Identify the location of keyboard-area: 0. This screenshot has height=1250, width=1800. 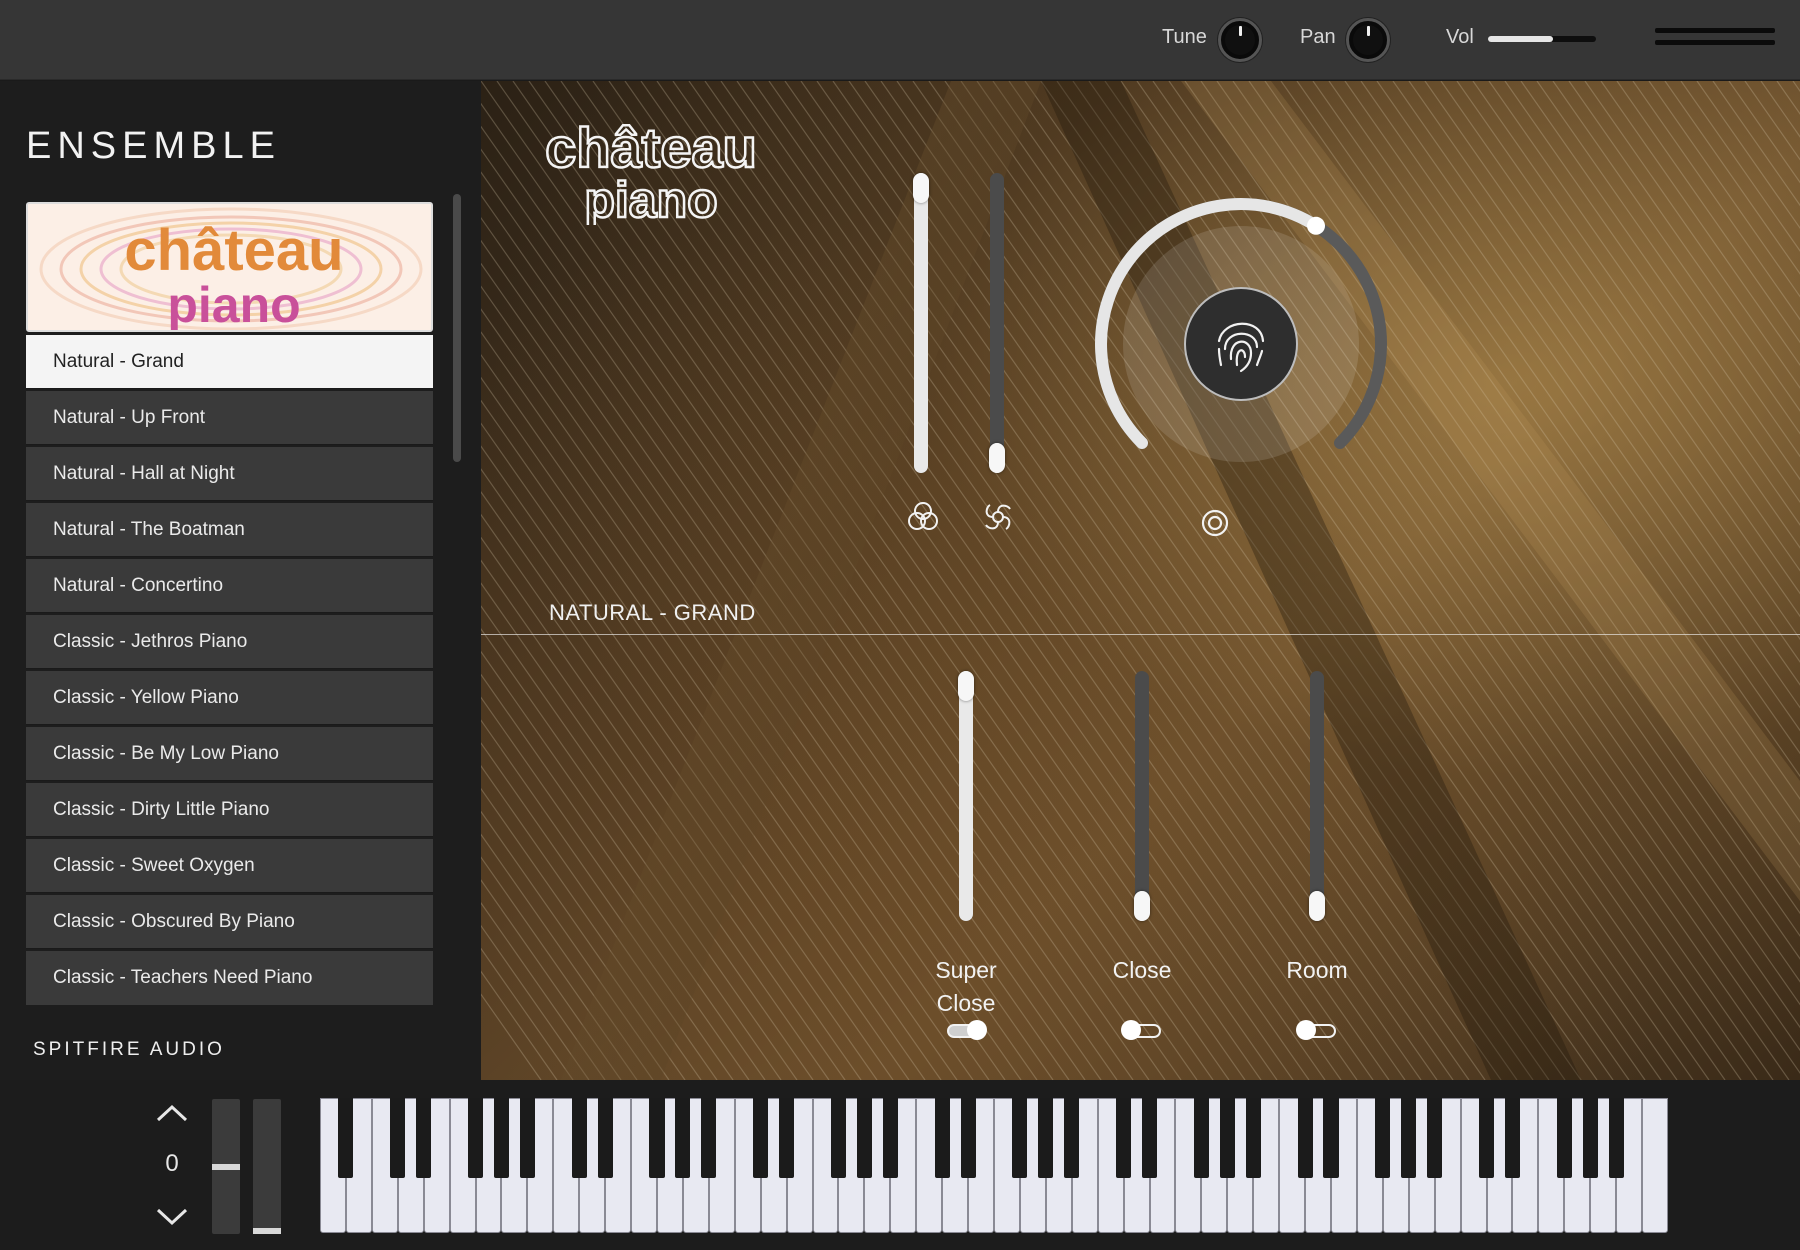
(900, 1165).